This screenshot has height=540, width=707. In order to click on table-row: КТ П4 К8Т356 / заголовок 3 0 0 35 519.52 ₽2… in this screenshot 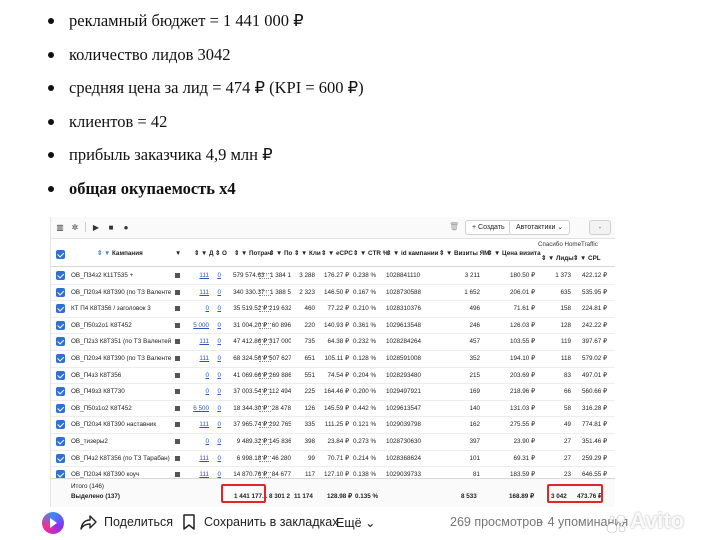, I will do `click(333, 309)`.